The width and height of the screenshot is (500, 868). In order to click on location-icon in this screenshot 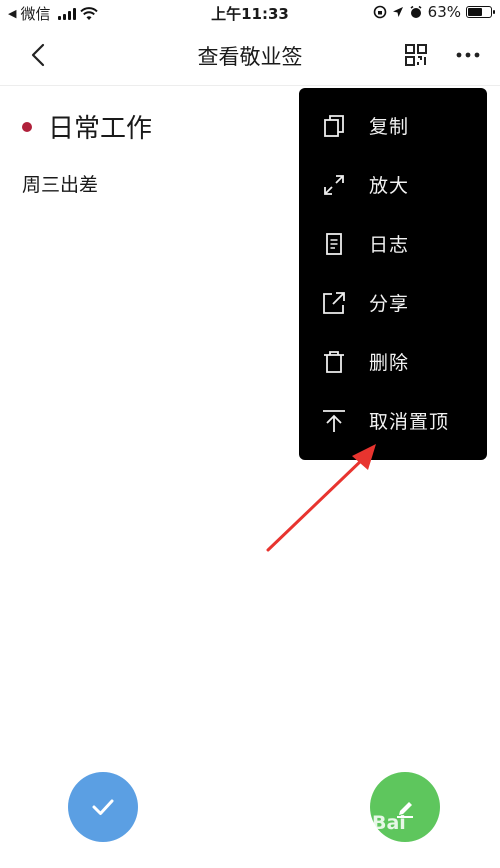, I will do `click(397, 12)`.